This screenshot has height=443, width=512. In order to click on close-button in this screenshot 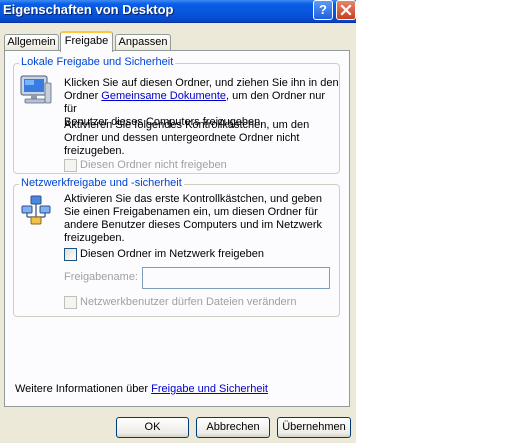, I will do `click(346, 10)`.